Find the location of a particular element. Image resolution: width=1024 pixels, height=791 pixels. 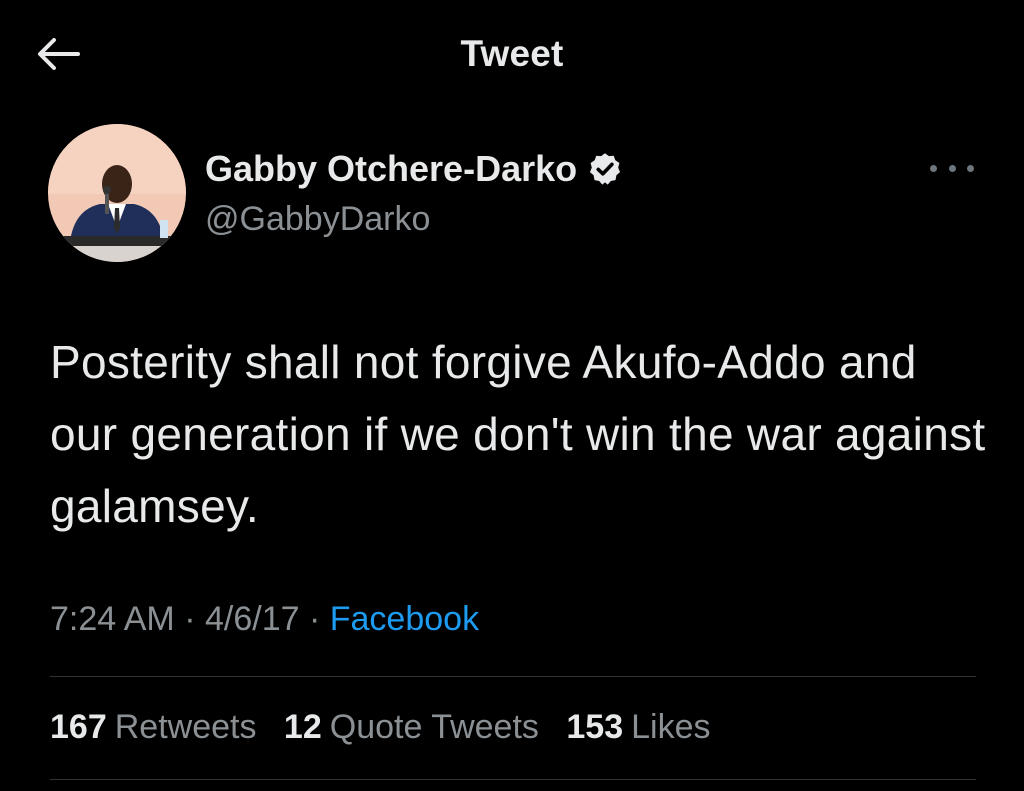

quote-tweets-count: 12 is located at coordinates (302, 727).